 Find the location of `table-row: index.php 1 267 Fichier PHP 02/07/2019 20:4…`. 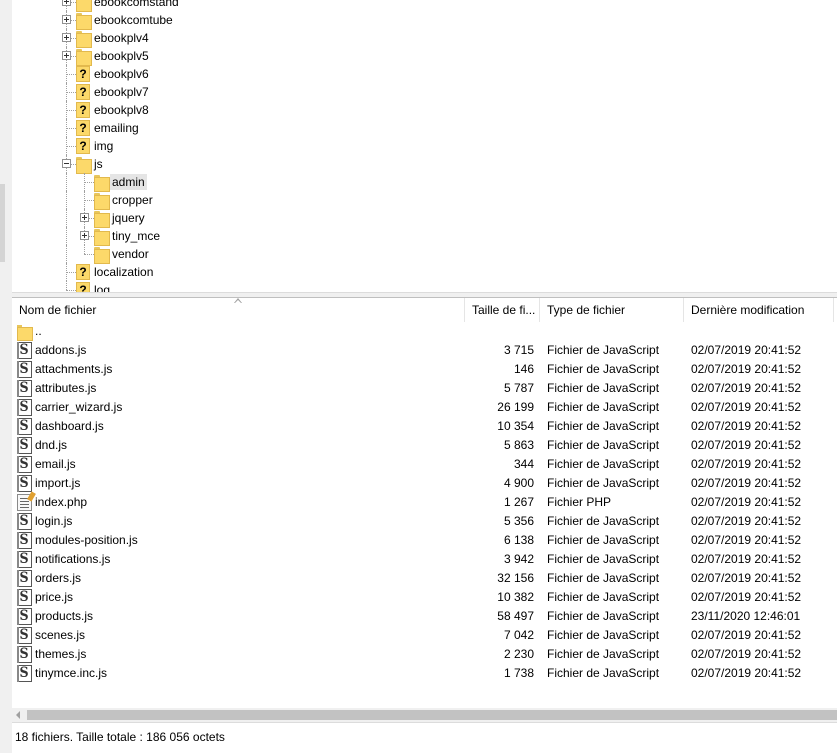

table-row: index.php 1 267 Fichier PHP 02/07/2019 20:4… is located at coordinates (424, 502).